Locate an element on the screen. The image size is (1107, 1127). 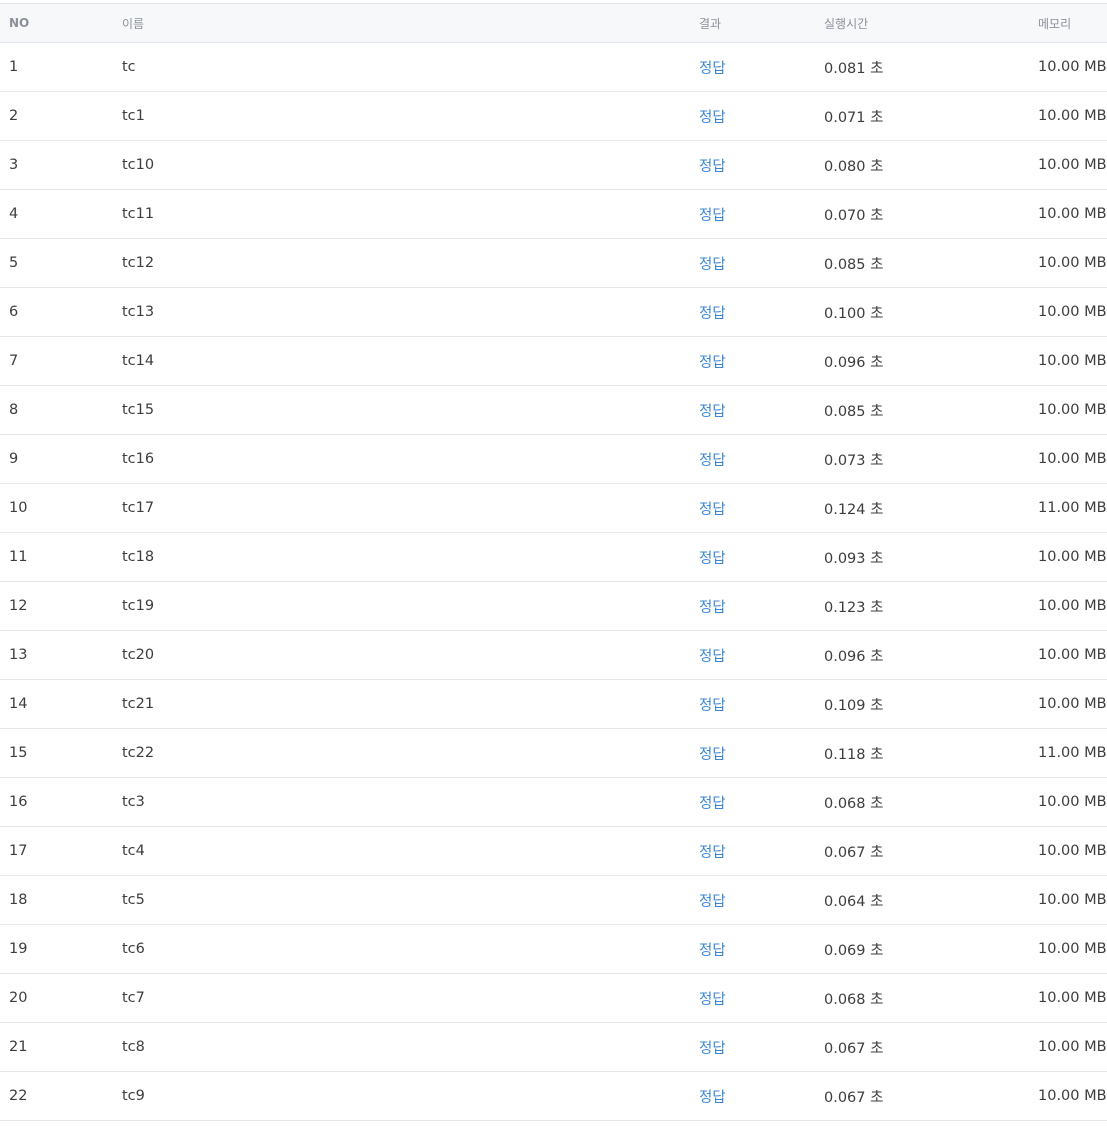
row-time-cell: 0.064 초 is located at coordinates (931, 900).